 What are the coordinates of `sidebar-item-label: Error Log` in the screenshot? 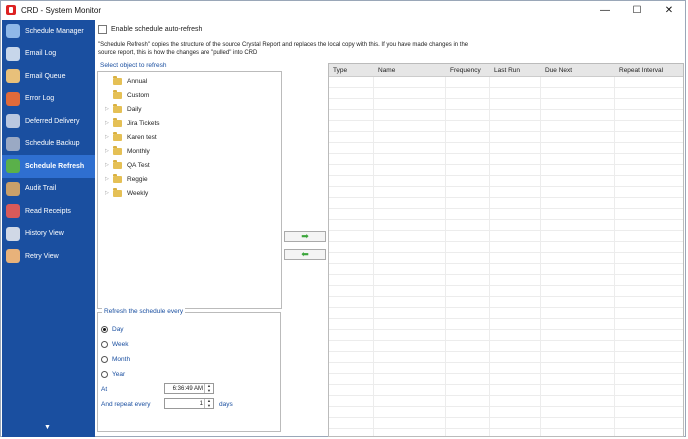 It's located at (40, 99).